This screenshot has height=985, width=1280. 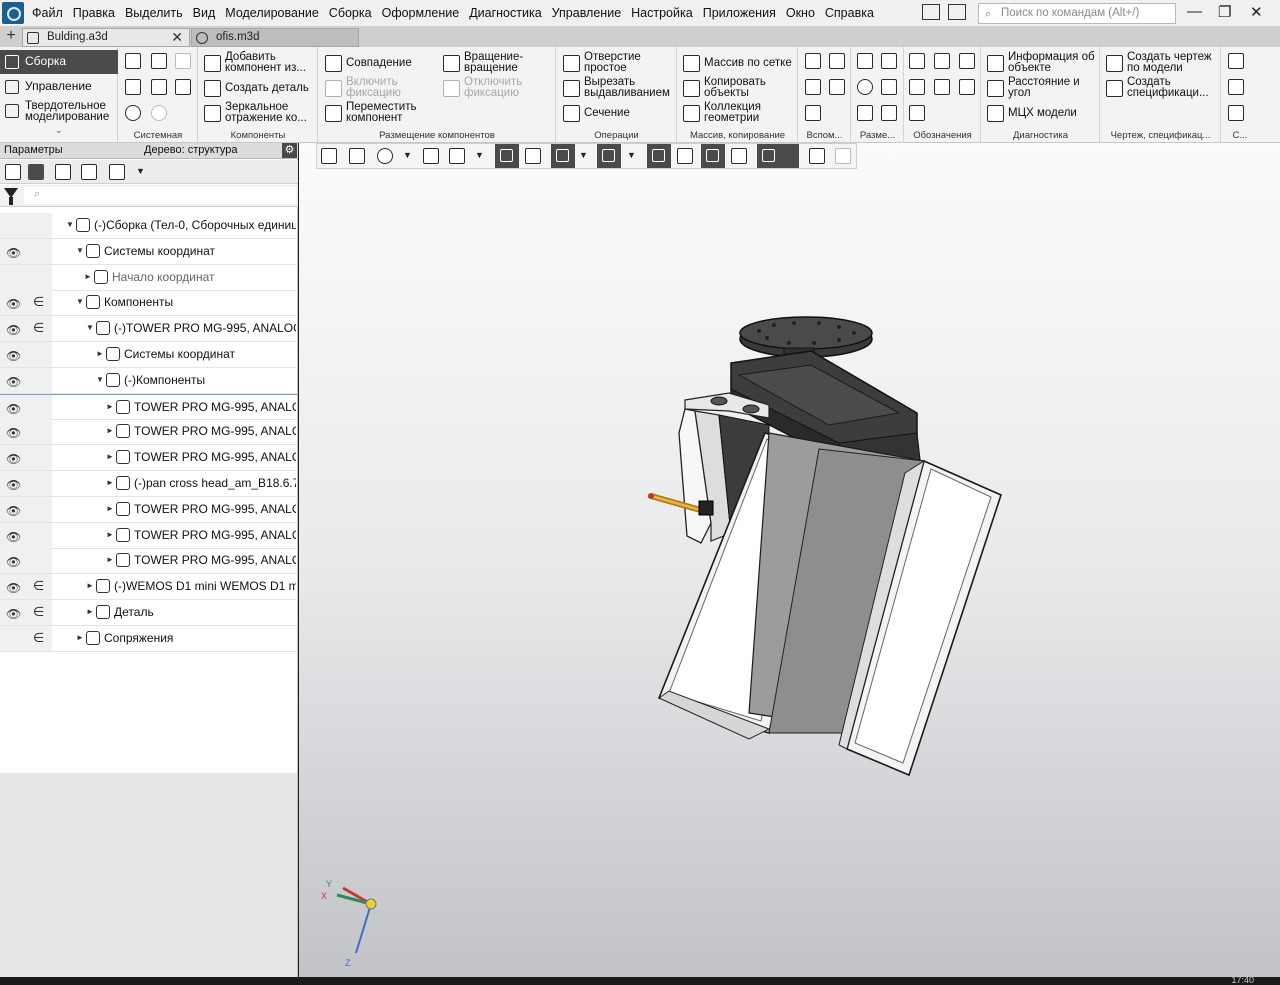 I want to click on object-info-button: Информация об объекте, so click(x=1043, y=63).